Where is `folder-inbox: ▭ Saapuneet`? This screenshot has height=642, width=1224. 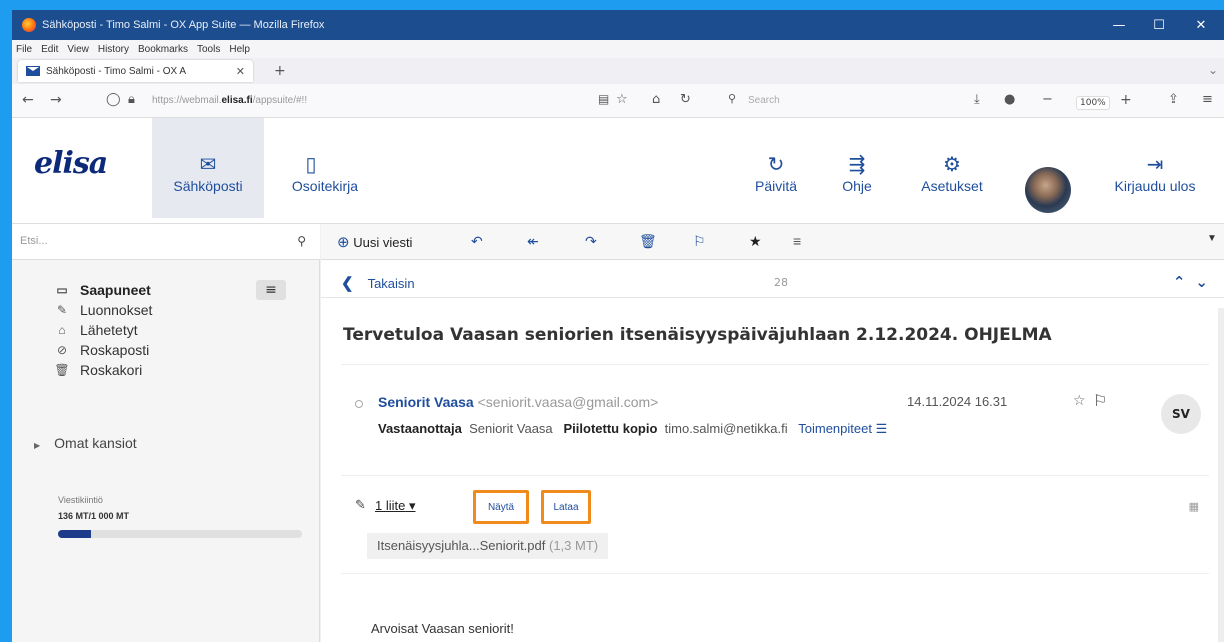 folder-inbox: ▭ Saapuneet is located at coordinates (101, 290).